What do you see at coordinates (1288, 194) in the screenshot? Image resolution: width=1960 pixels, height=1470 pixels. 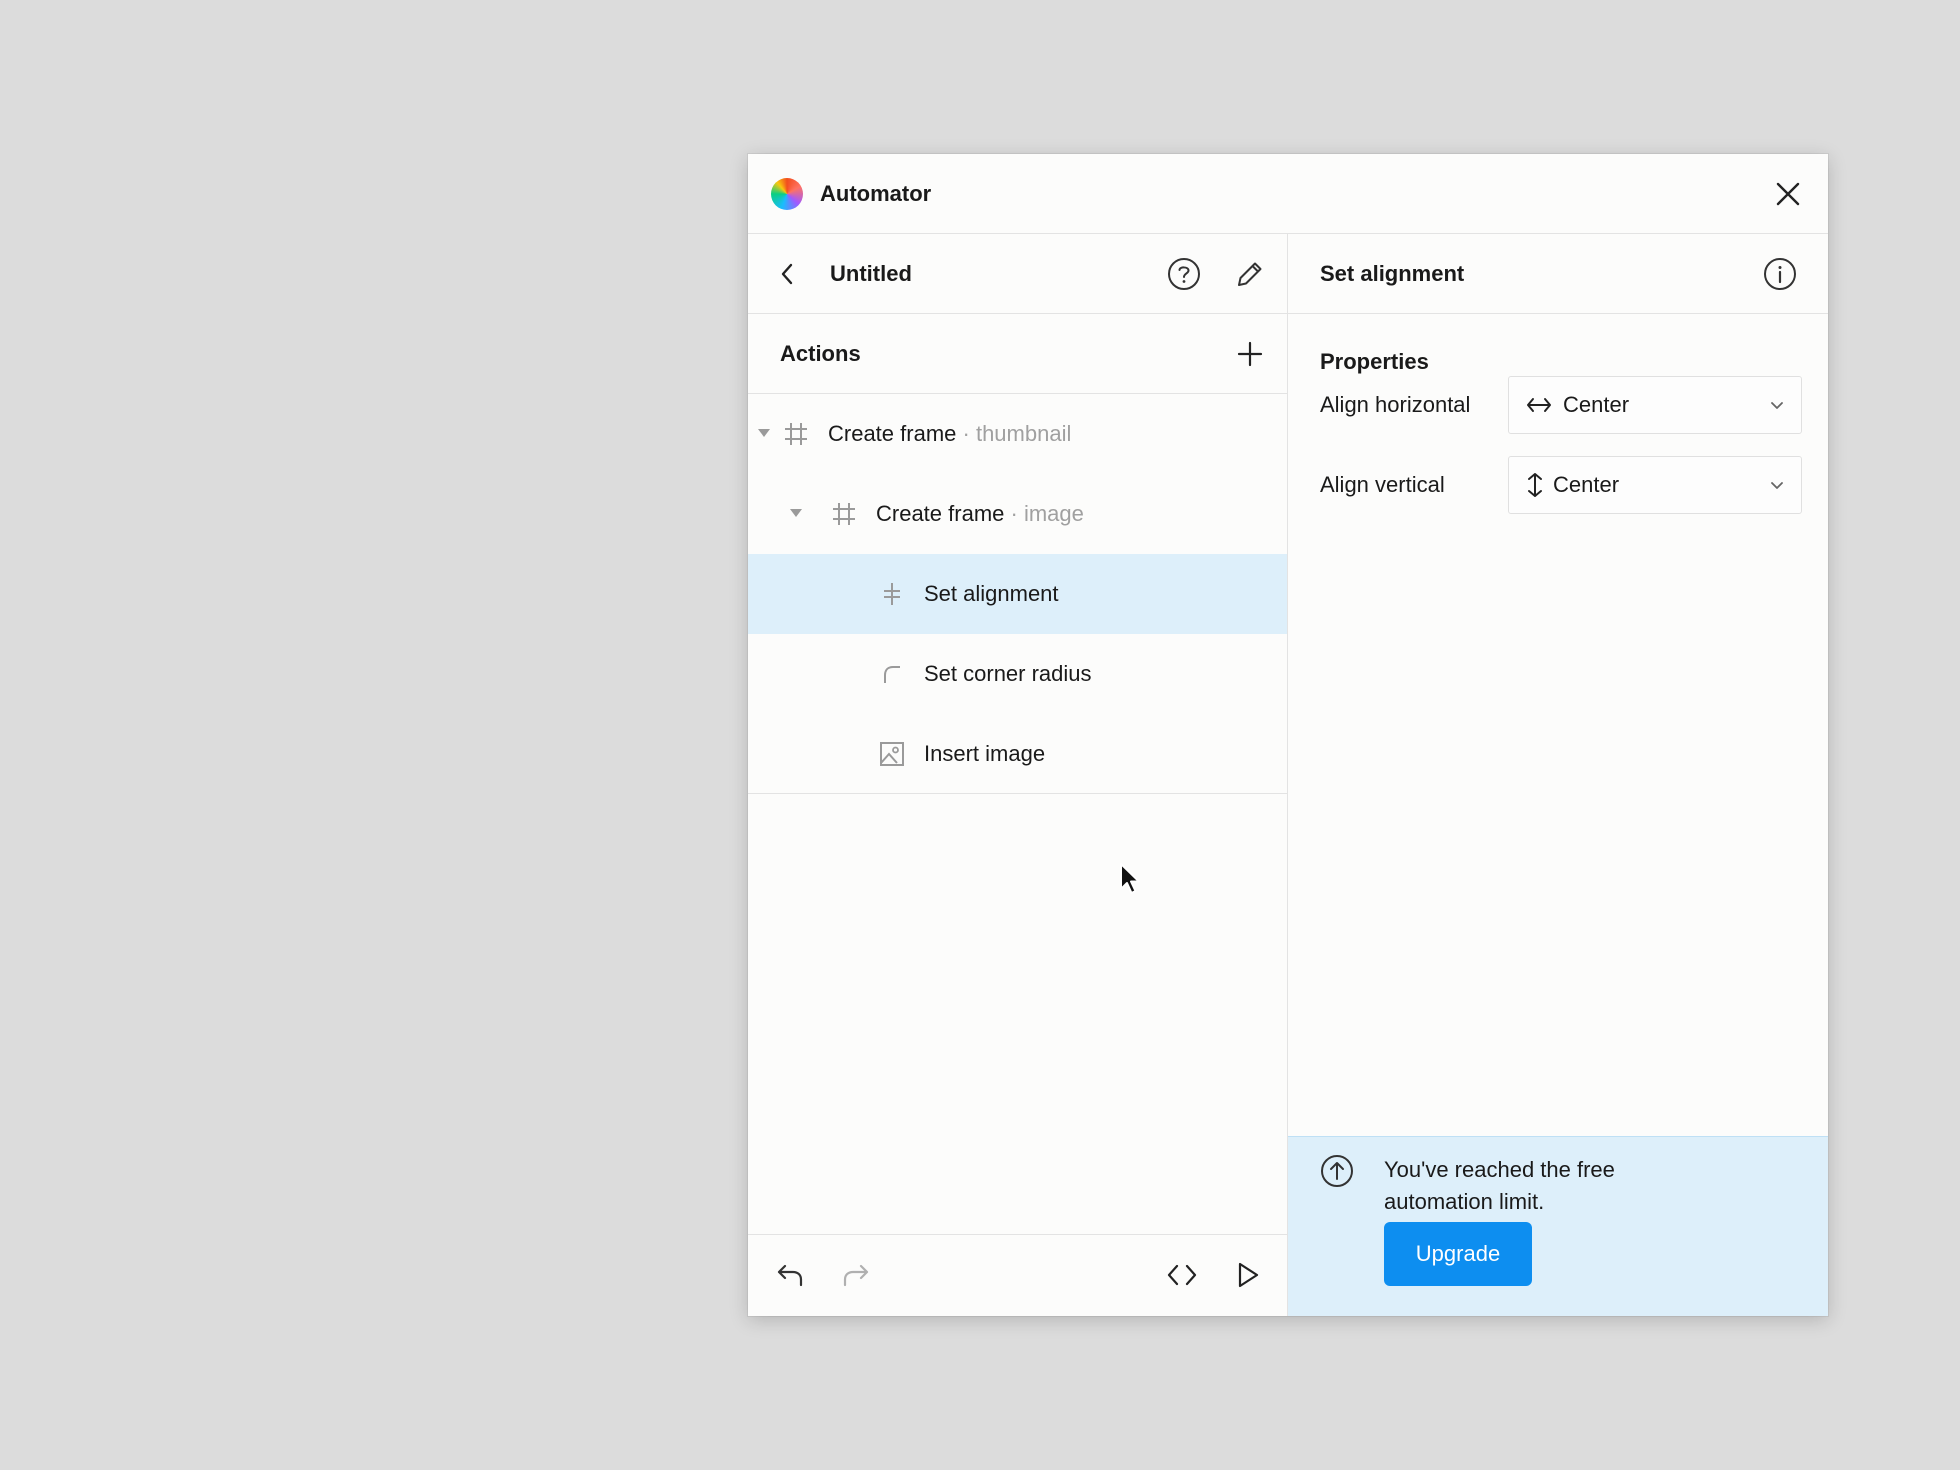 I see `title-bar: Automator` at bounding box center [1288, 194].